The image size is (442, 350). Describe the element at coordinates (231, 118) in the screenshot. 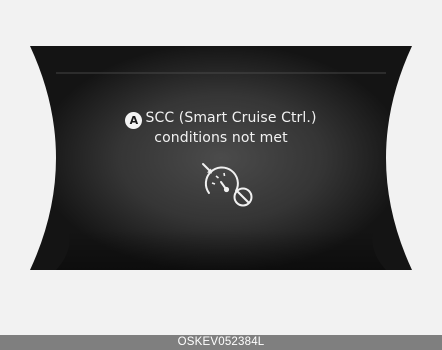

I see `message-line-1-text: SCC (Smart Cruise Ctrl.)` at that location.